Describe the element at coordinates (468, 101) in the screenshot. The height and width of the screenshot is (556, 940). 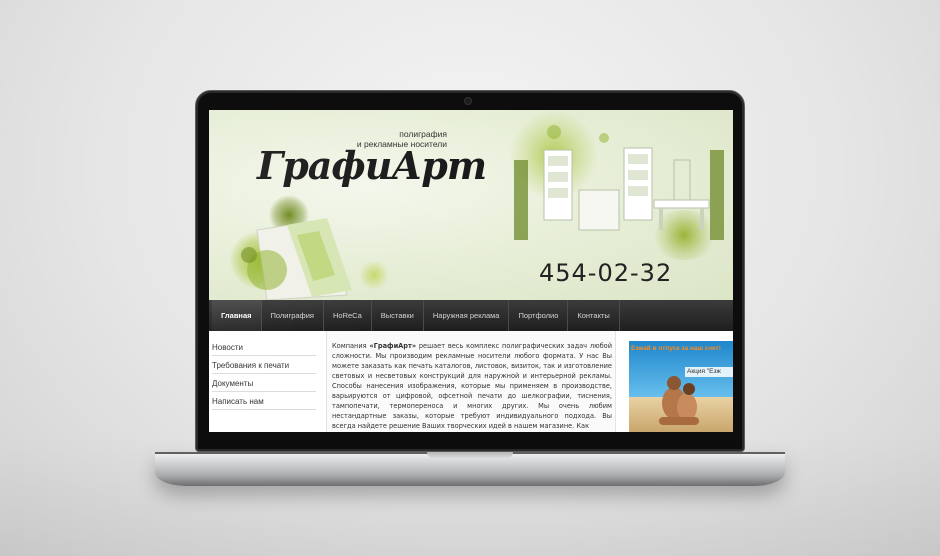
I see `camera-icon` at that location.